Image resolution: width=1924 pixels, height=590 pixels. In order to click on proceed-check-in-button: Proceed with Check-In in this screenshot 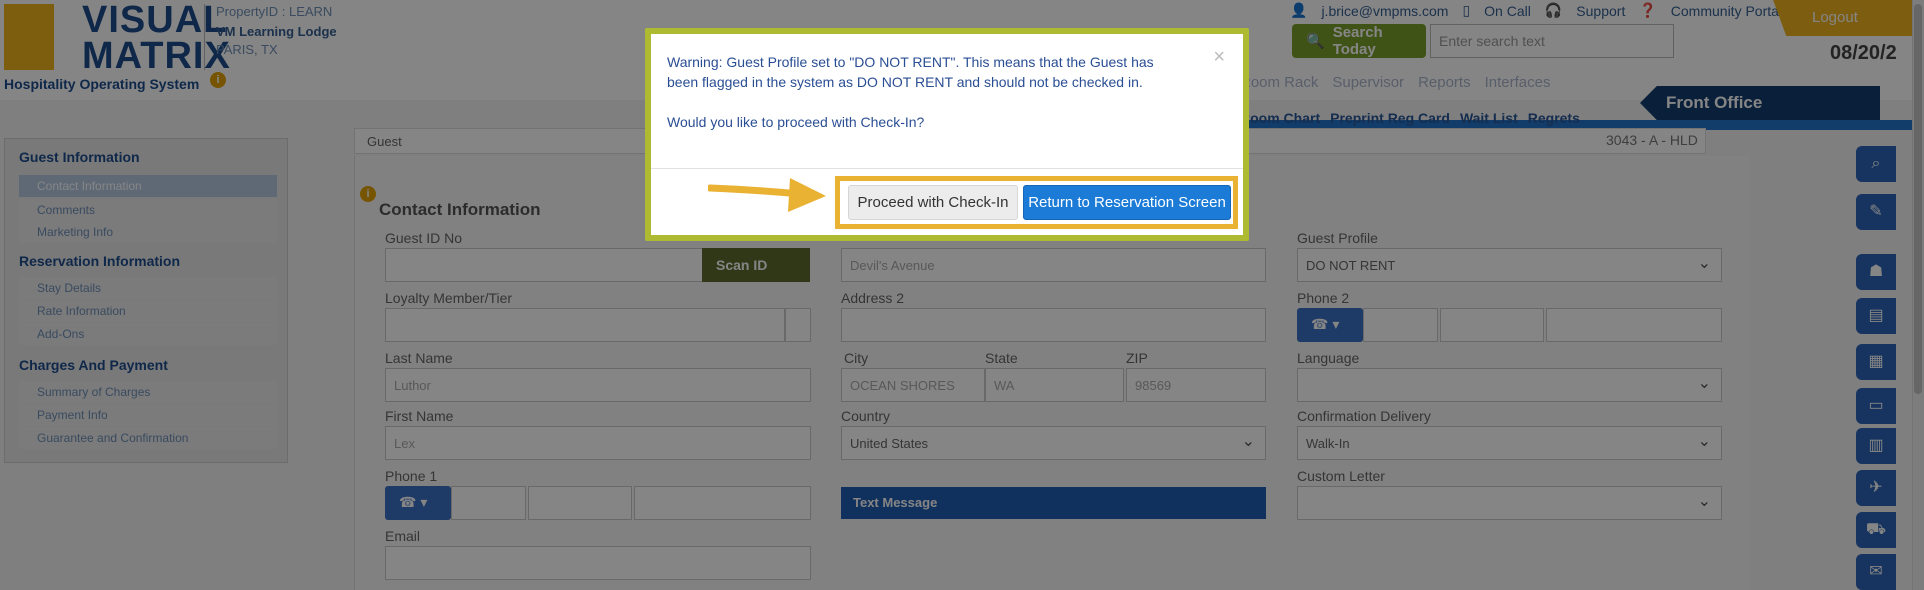, I will do `click(933, 202)`.